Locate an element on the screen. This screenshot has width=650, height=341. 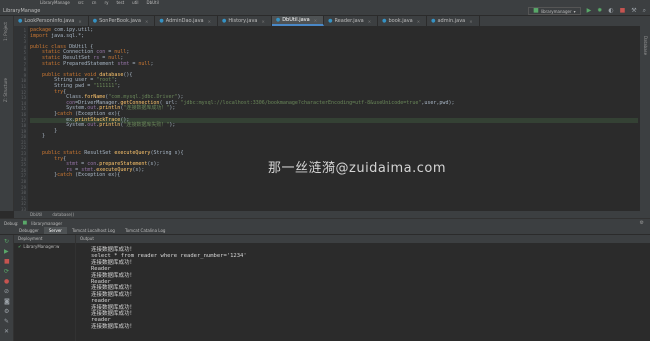
editor-tab-label: DbUtil.java is located at coordinates (296, 20).